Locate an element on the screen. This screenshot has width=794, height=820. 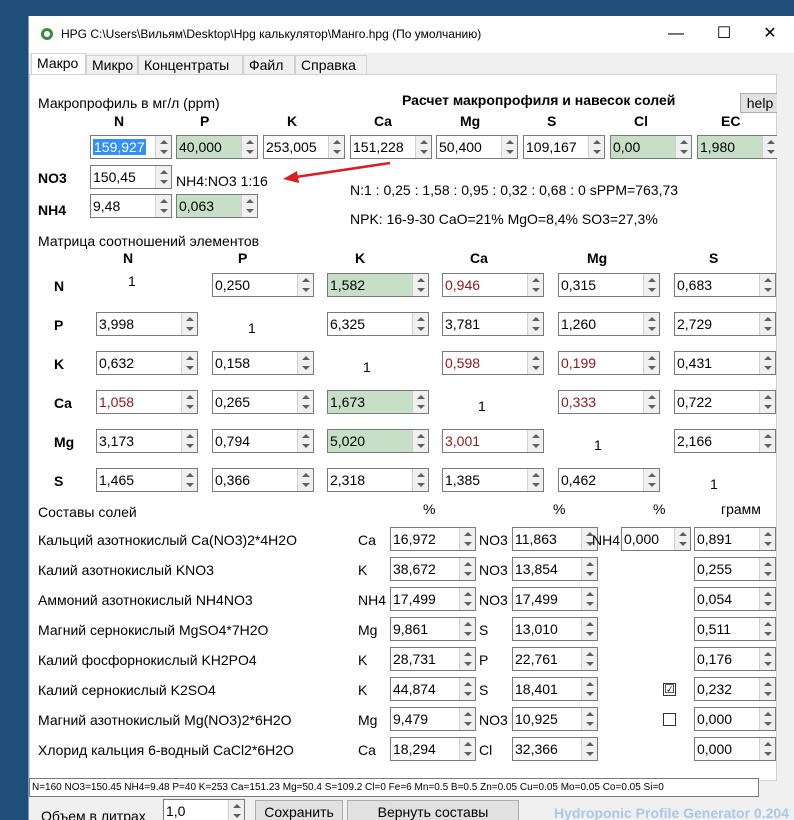
salt-element2-0: NO3 is located at coordinates (493, 540).